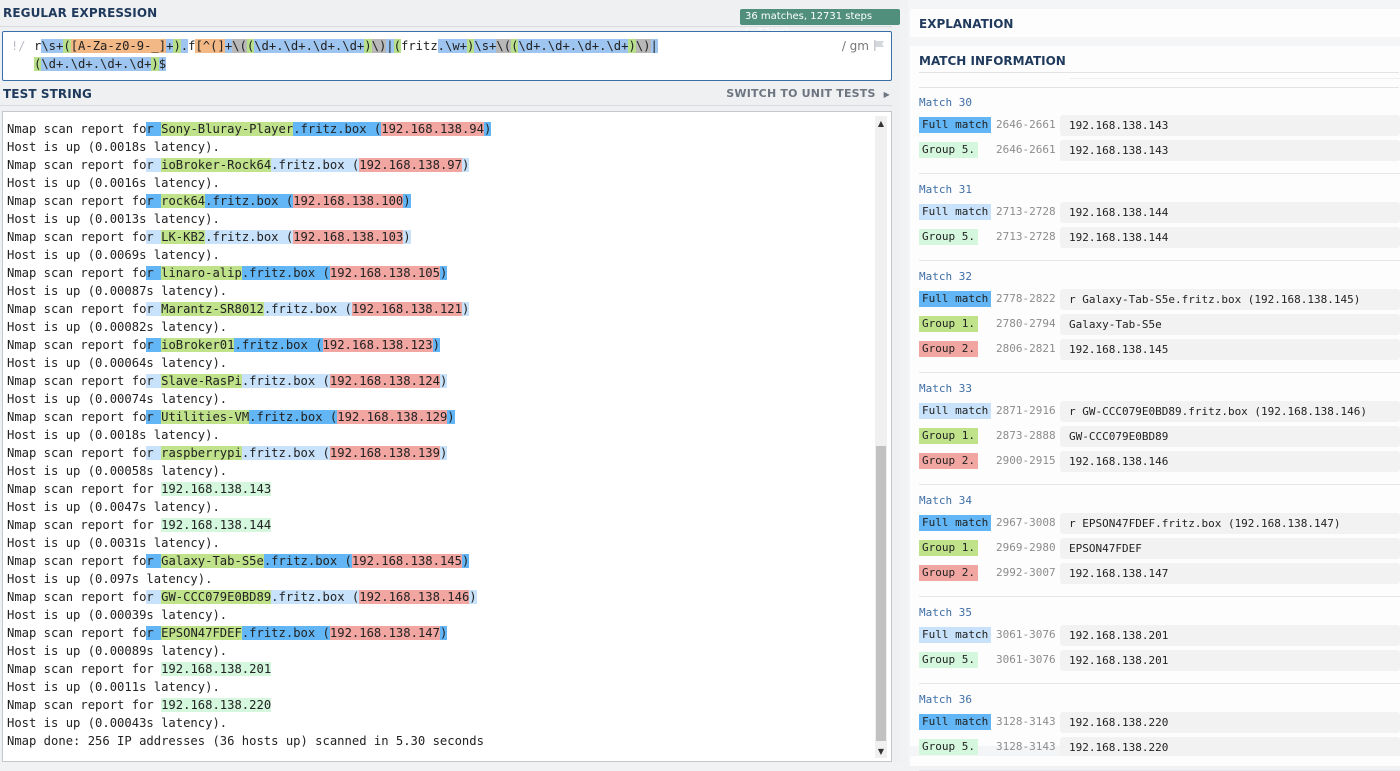  What do you see at coordinates (1230, 573) in the screenshot?
I see `match-row-value: 192.168.138.147` at bounding box center [1230, 573].